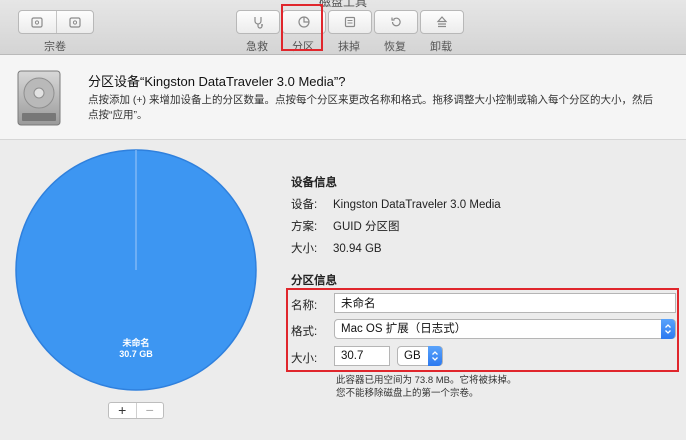 This screenshot has height=440, width=686. What do you see at coordinates (314, 183) in the screenshot?
I see `device-info-title: 设备信息` at bounding box center [314, 183].